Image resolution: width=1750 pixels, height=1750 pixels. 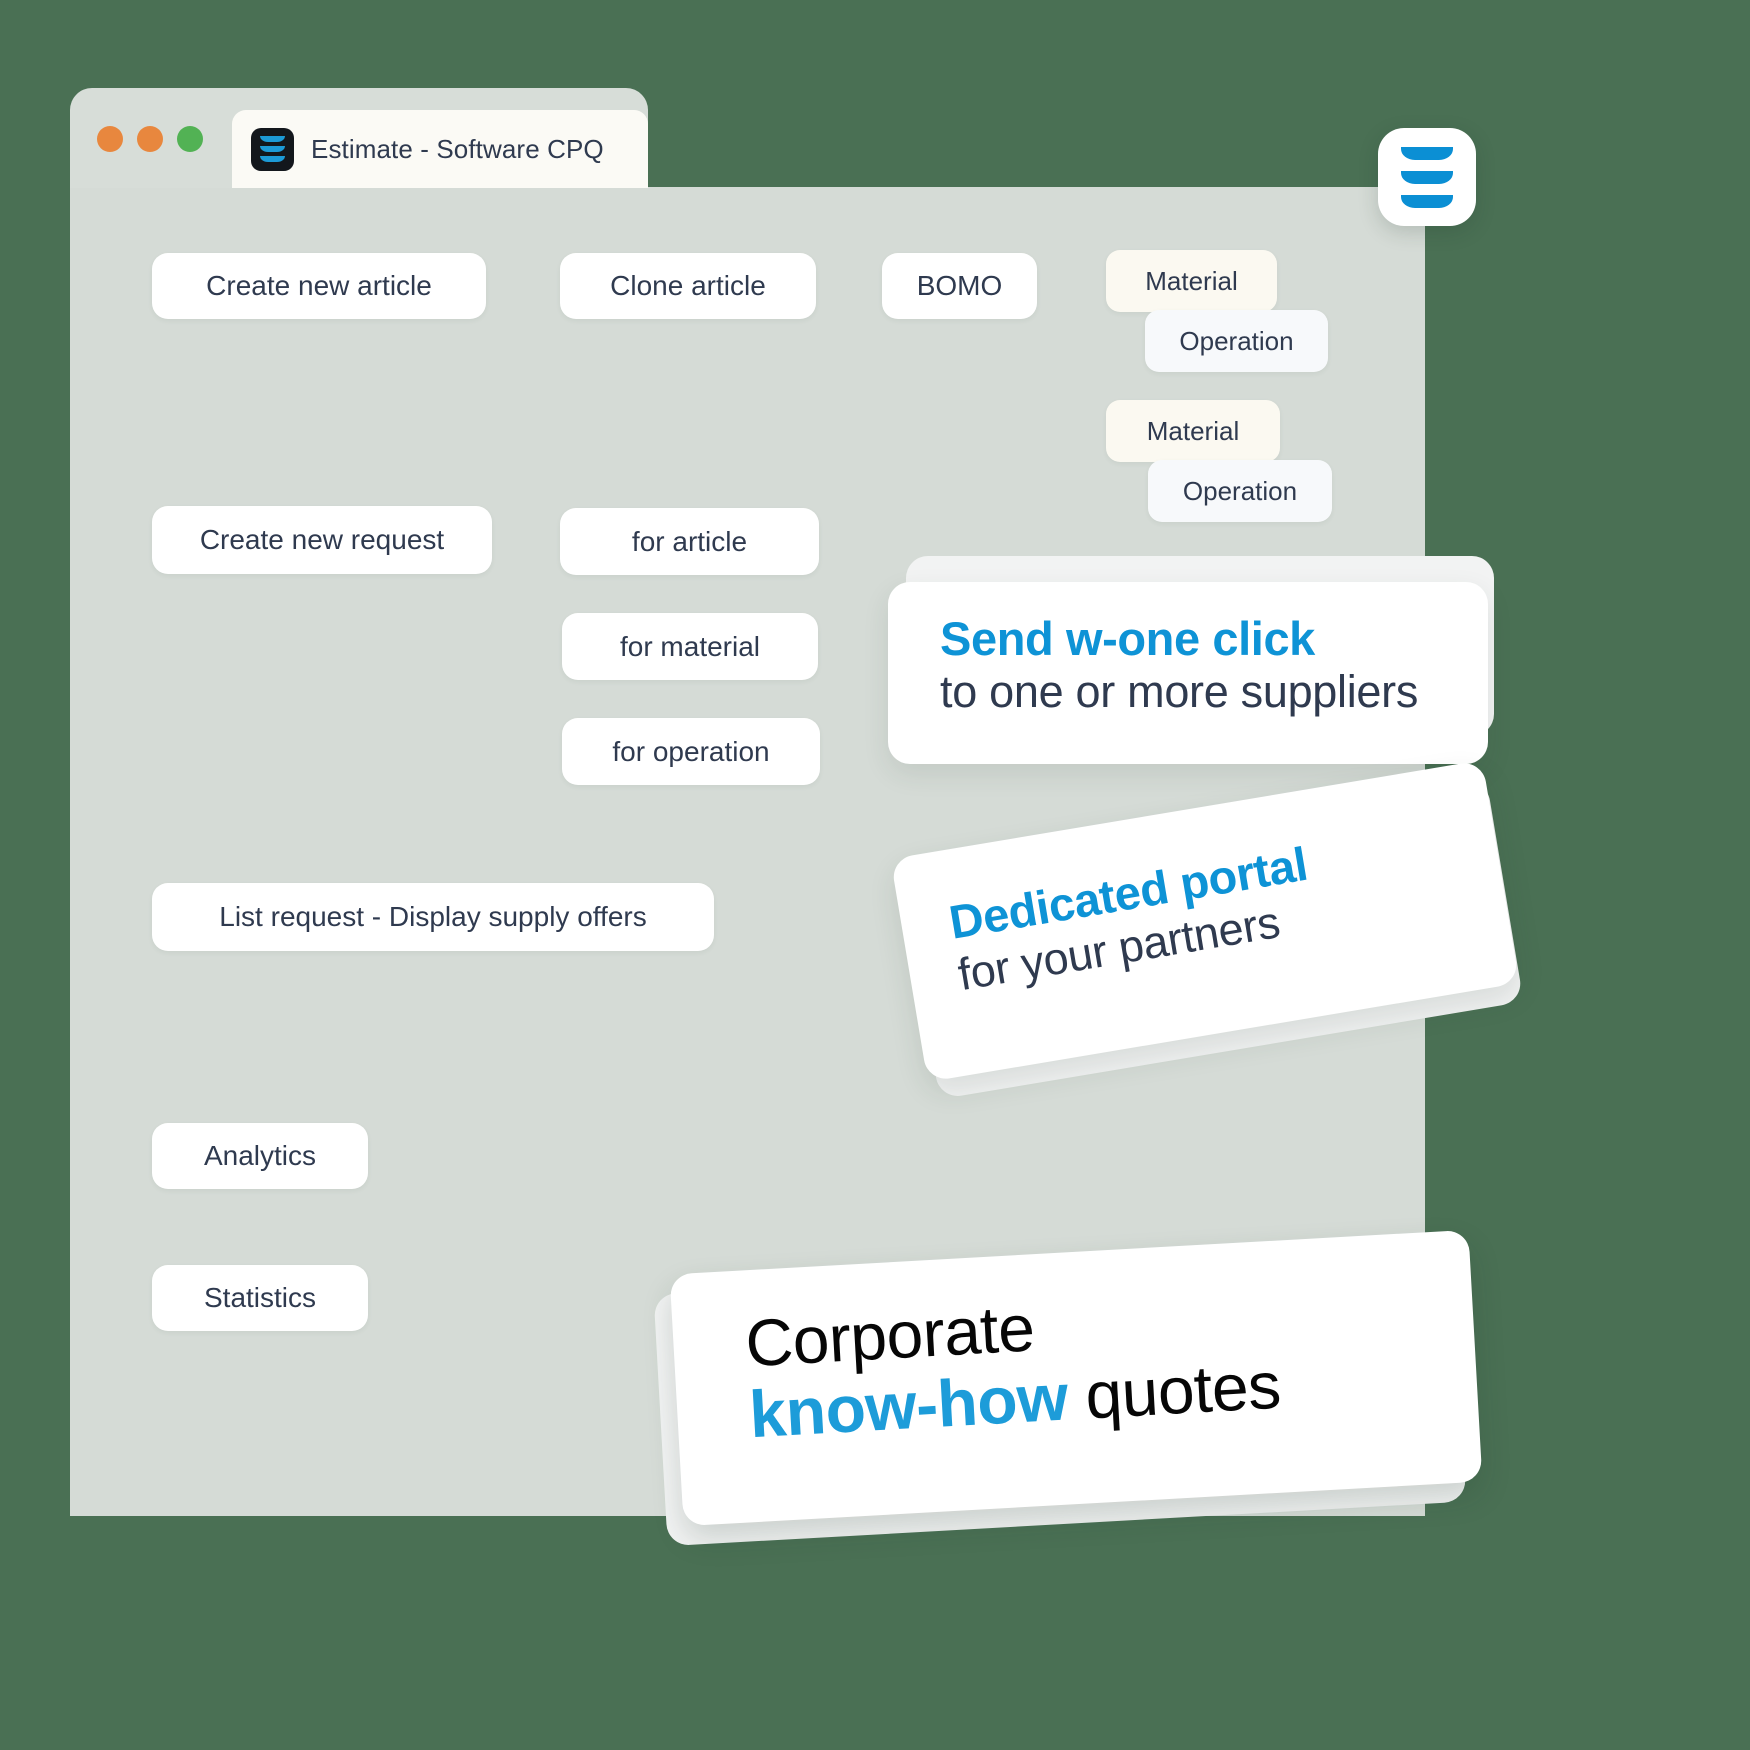 I want to click on button-label: Clone article, so click(x=688, y=285).